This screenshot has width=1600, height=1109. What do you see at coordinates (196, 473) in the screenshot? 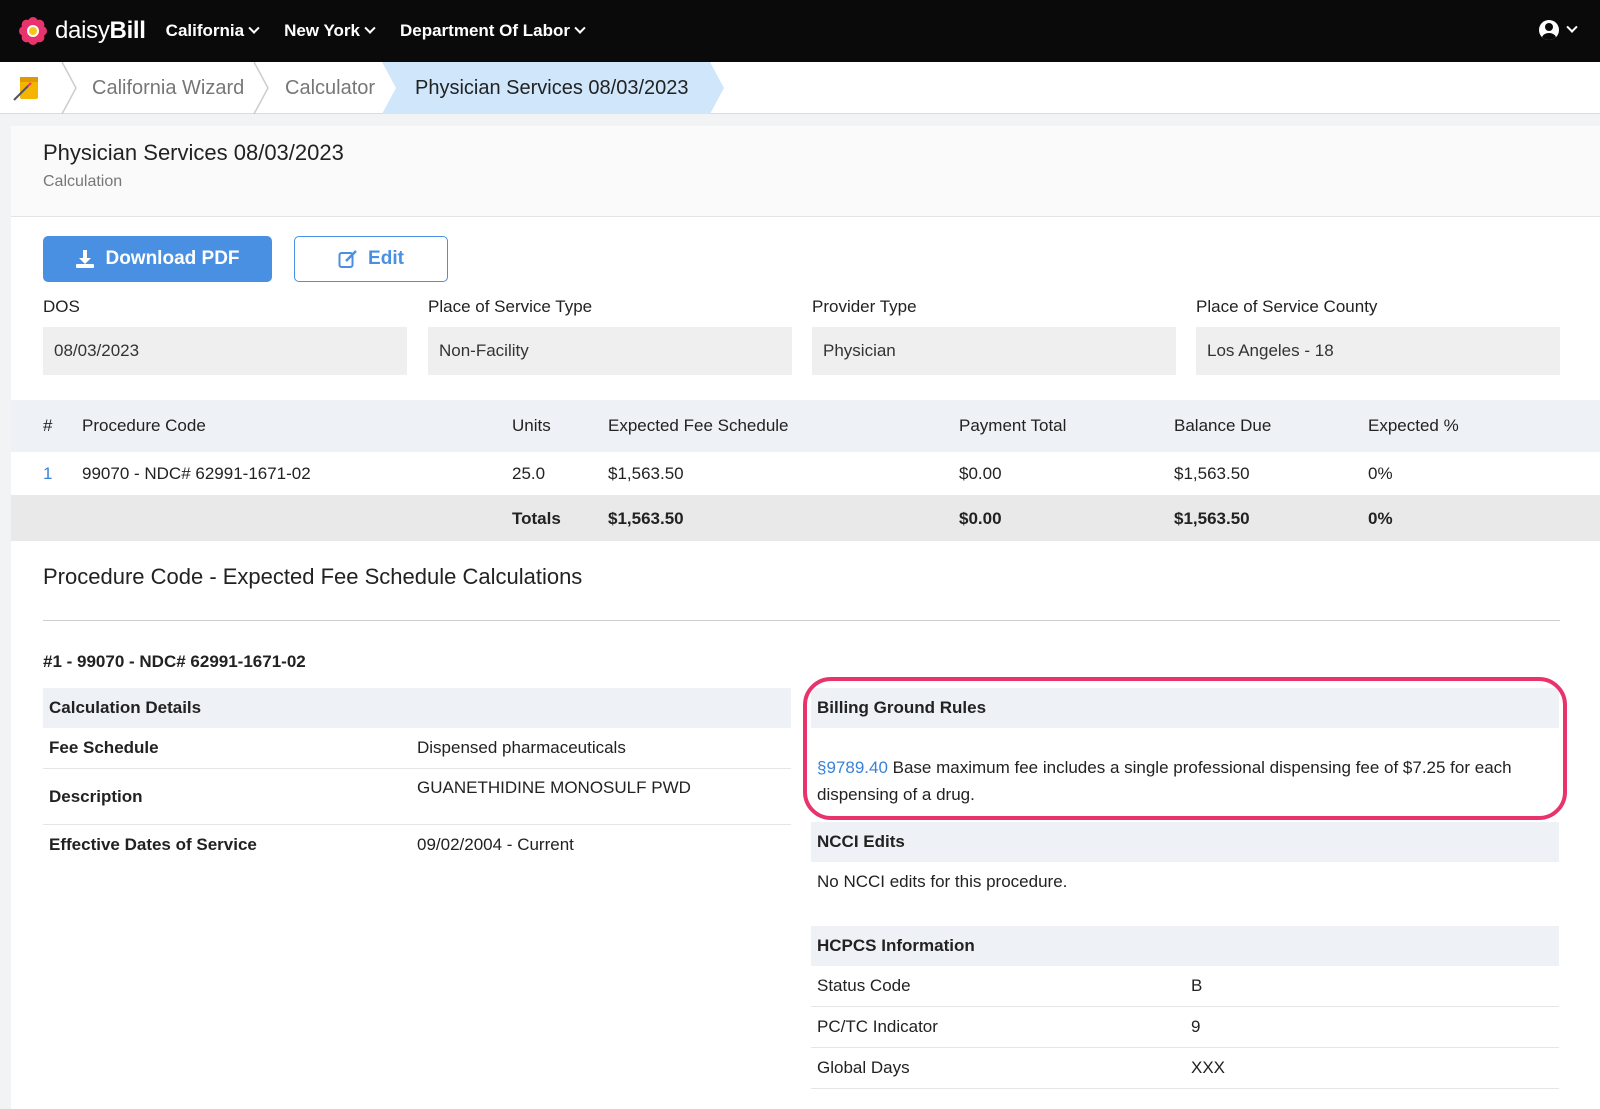
I see `row-procedure-code: 99070 - NDC# 62991-1671-02` at bounding box center [196, 473].